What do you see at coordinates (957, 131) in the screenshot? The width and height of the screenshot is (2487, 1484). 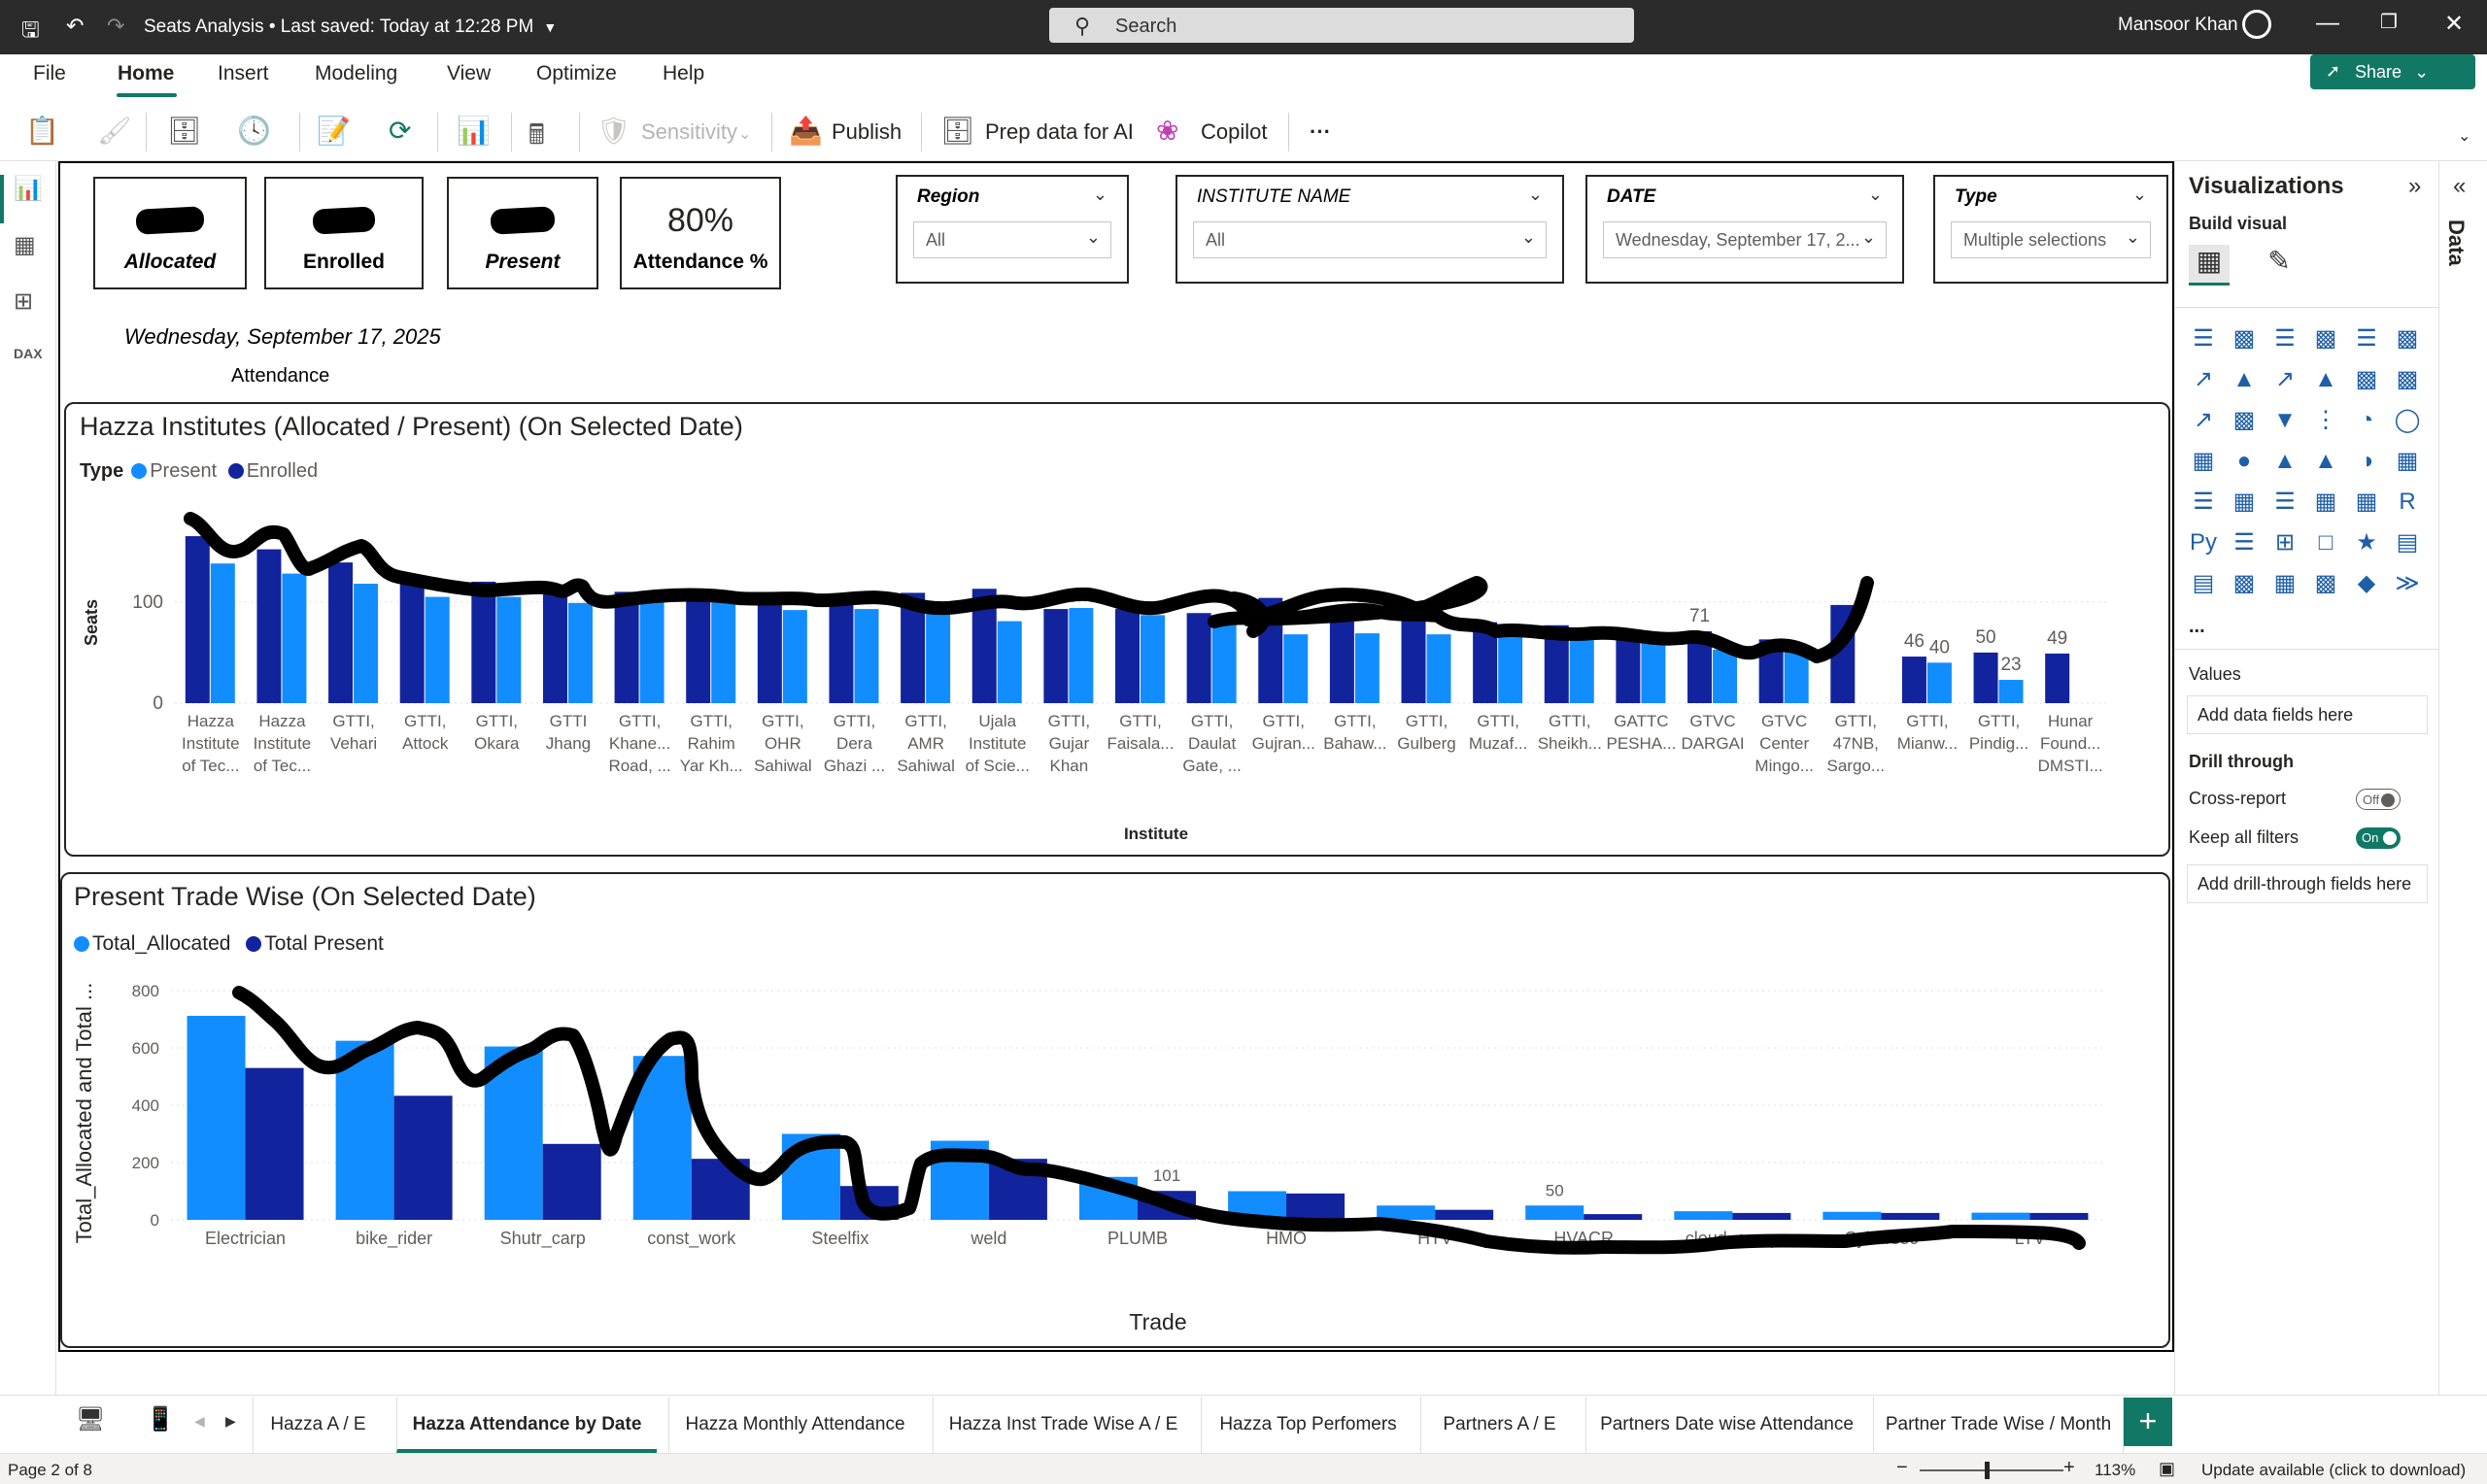 I see `prep-data-icon: 🗄` at bounding box center [957, 131].